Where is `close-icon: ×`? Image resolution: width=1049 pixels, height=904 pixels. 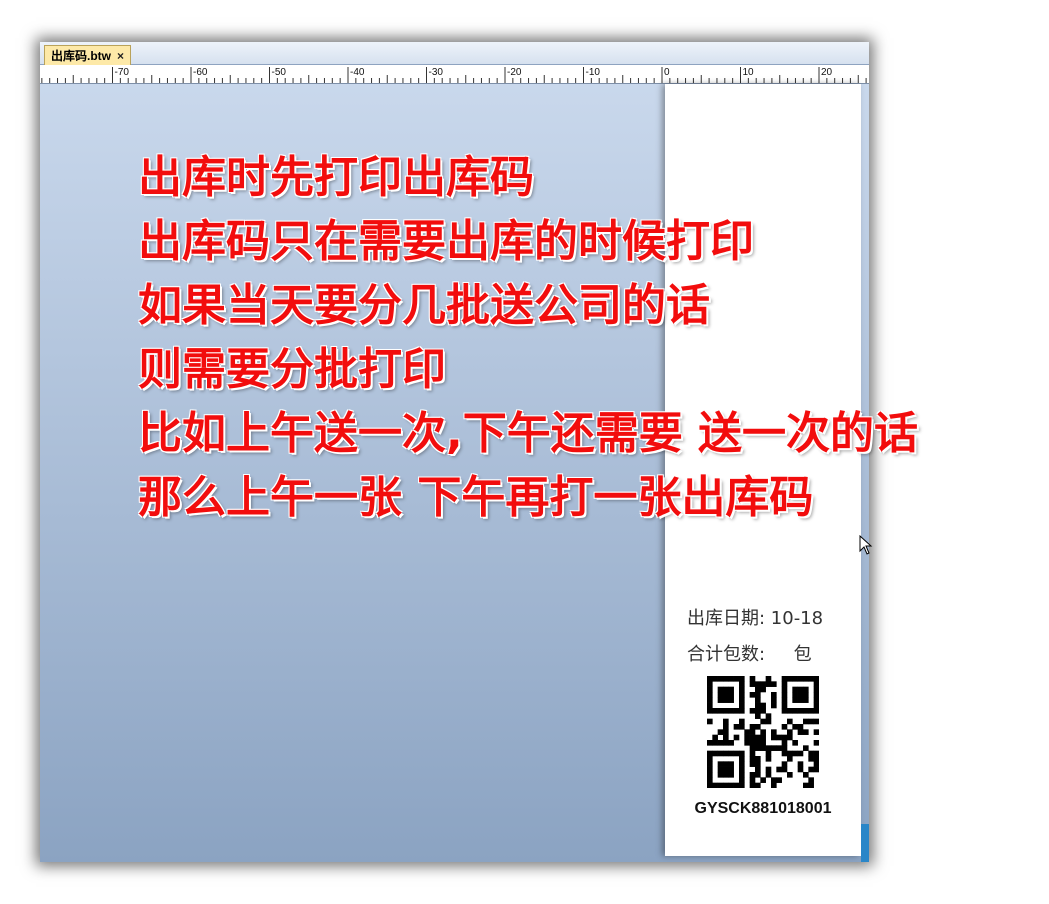
close-icon: × is located at coordinates (120, 56).